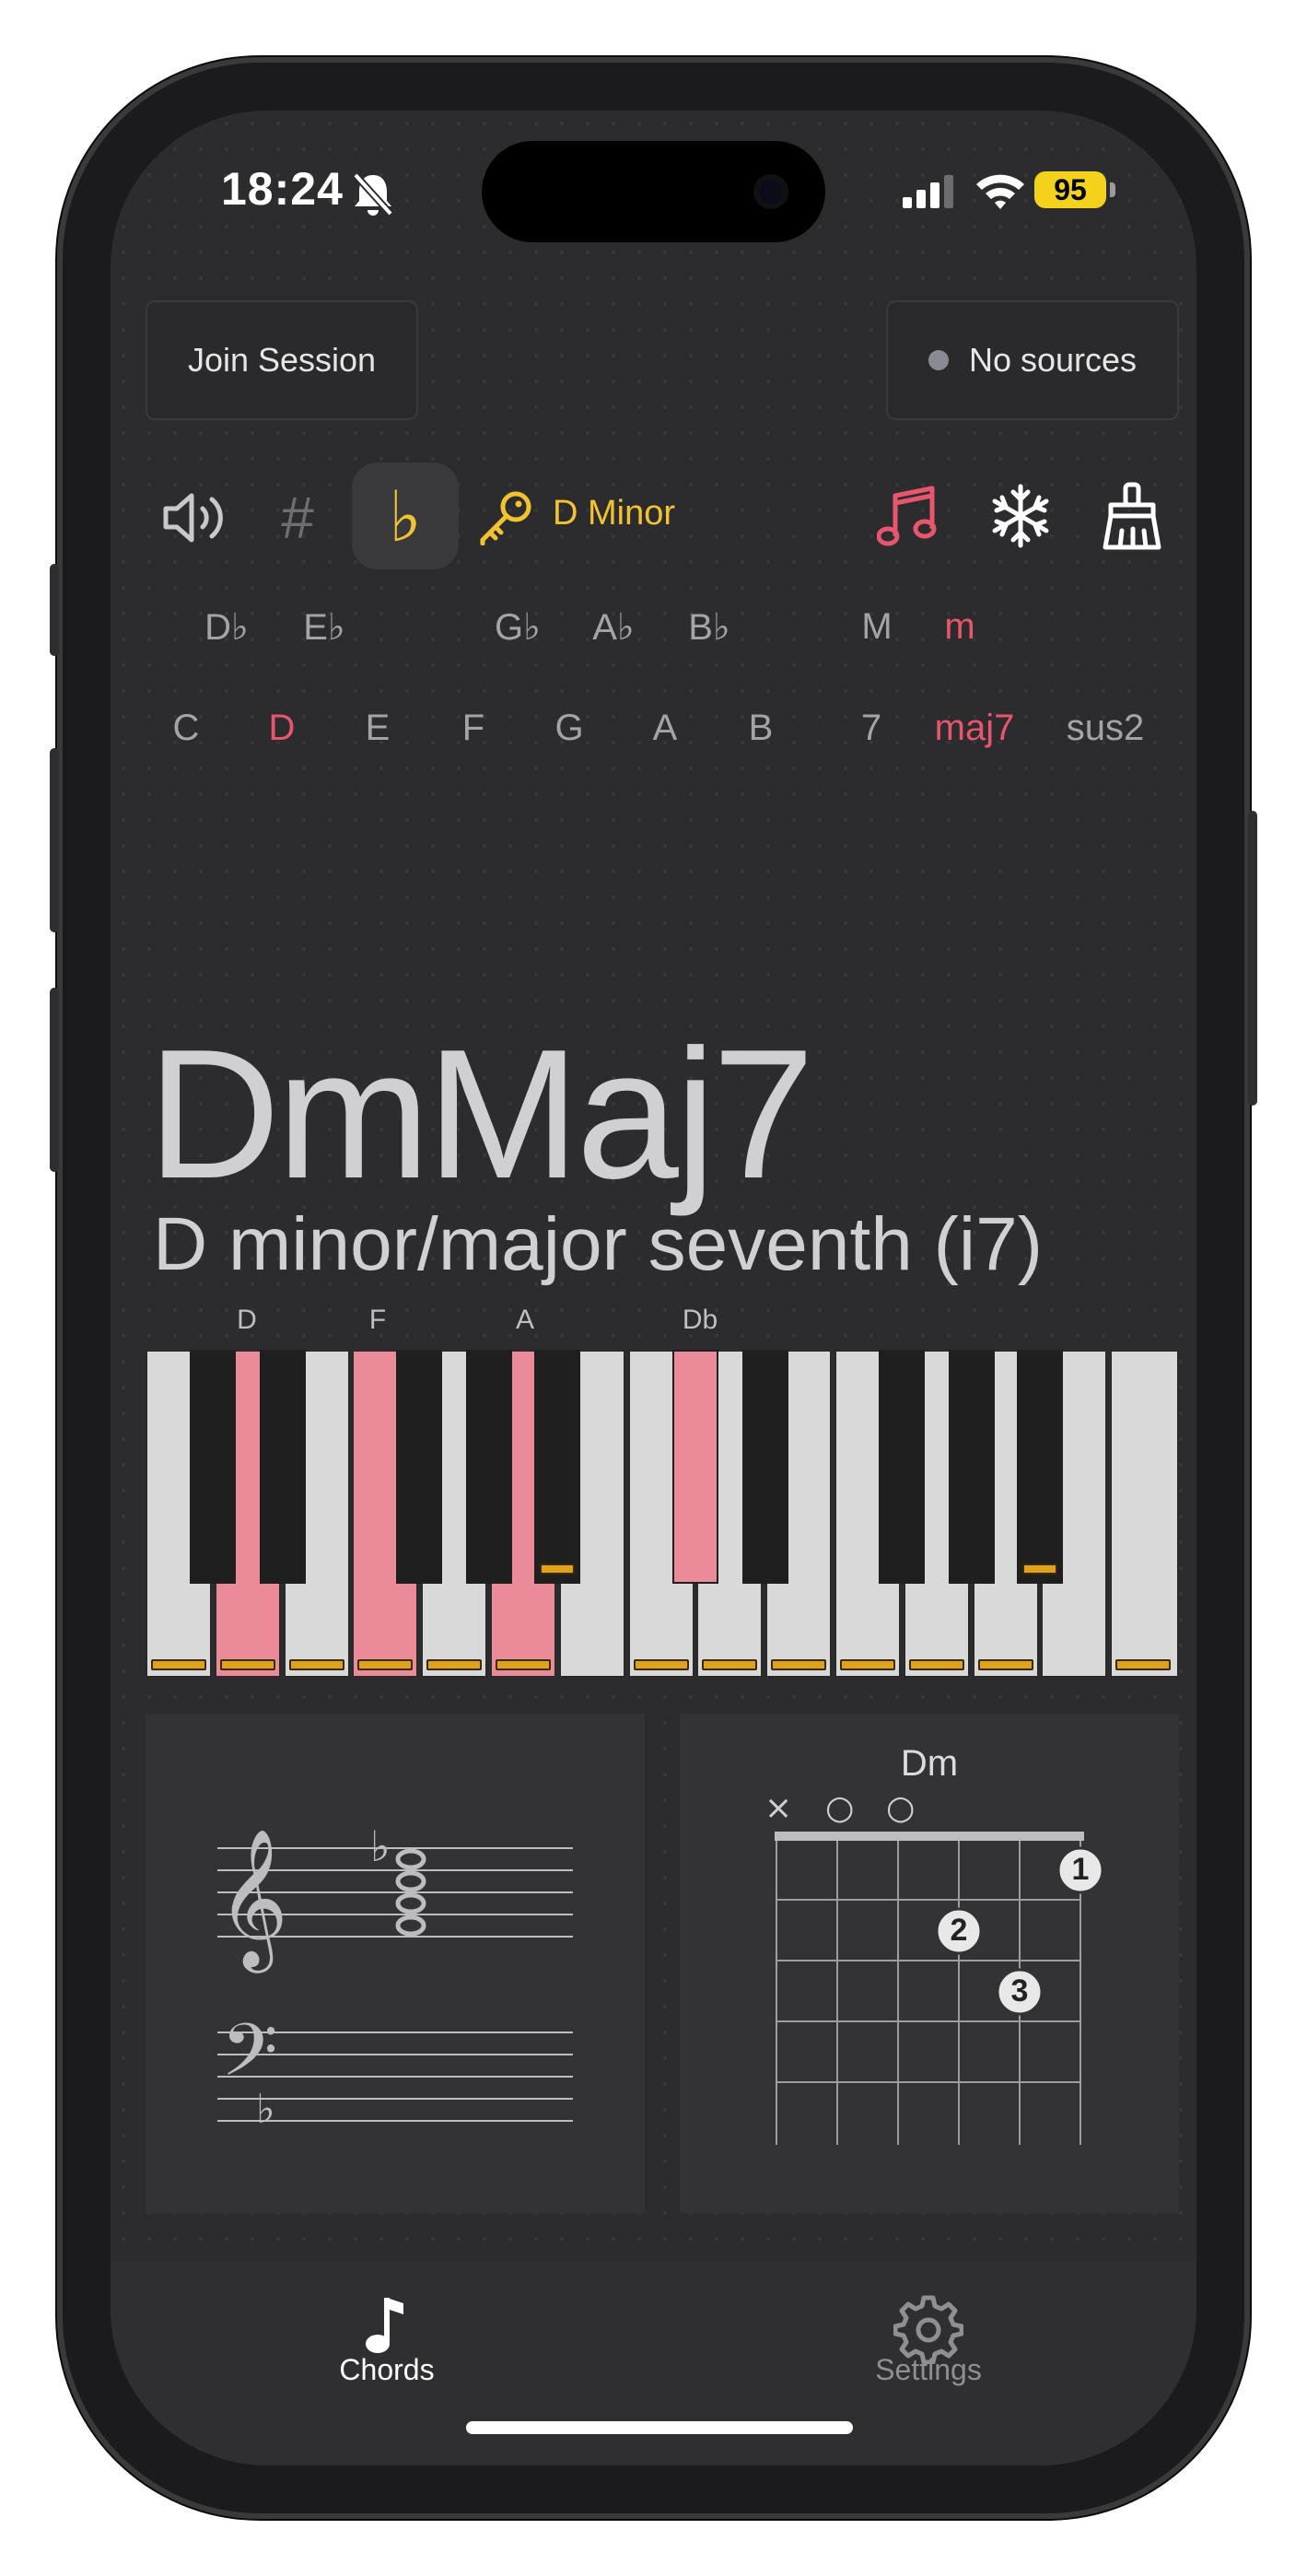 The width and height of the screenshot is (1307, 2576). Describe the element at coordinates (929, 2343) in the screenshot. I see `tab-settings` at that location.